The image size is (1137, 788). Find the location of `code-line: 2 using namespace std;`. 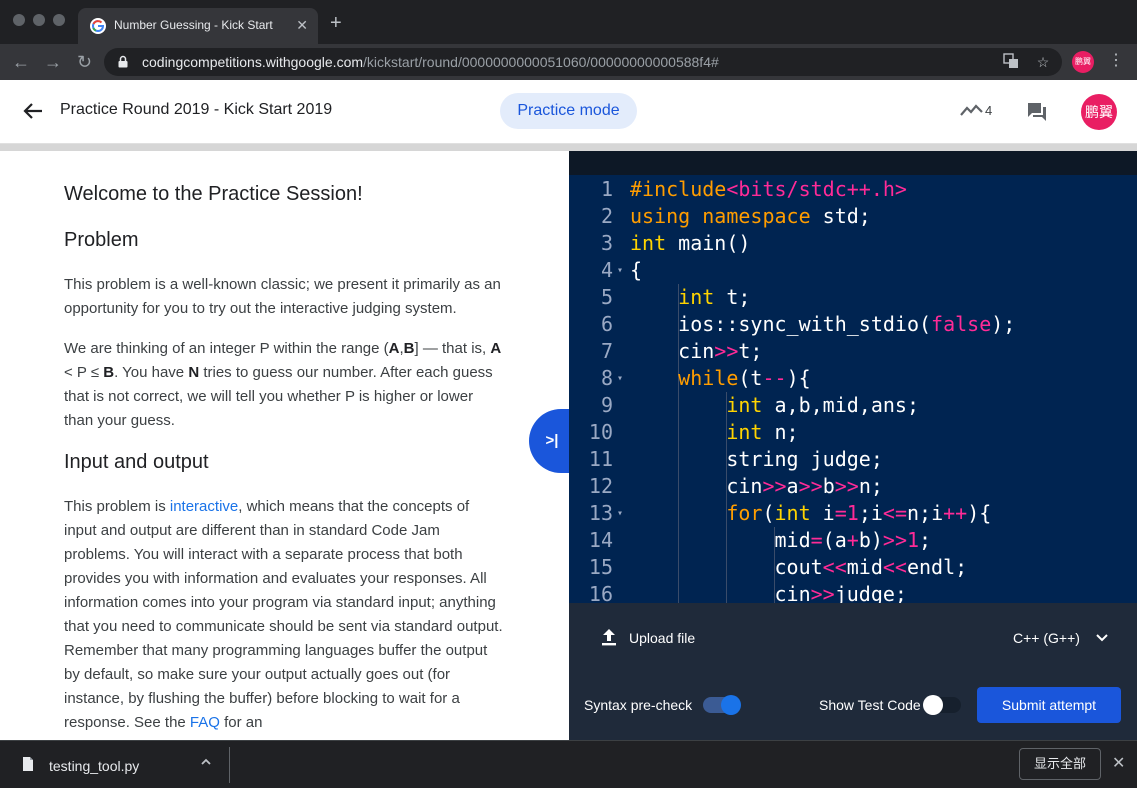

code-line: 2 using namespace std; is located at coordinates (853, 216).